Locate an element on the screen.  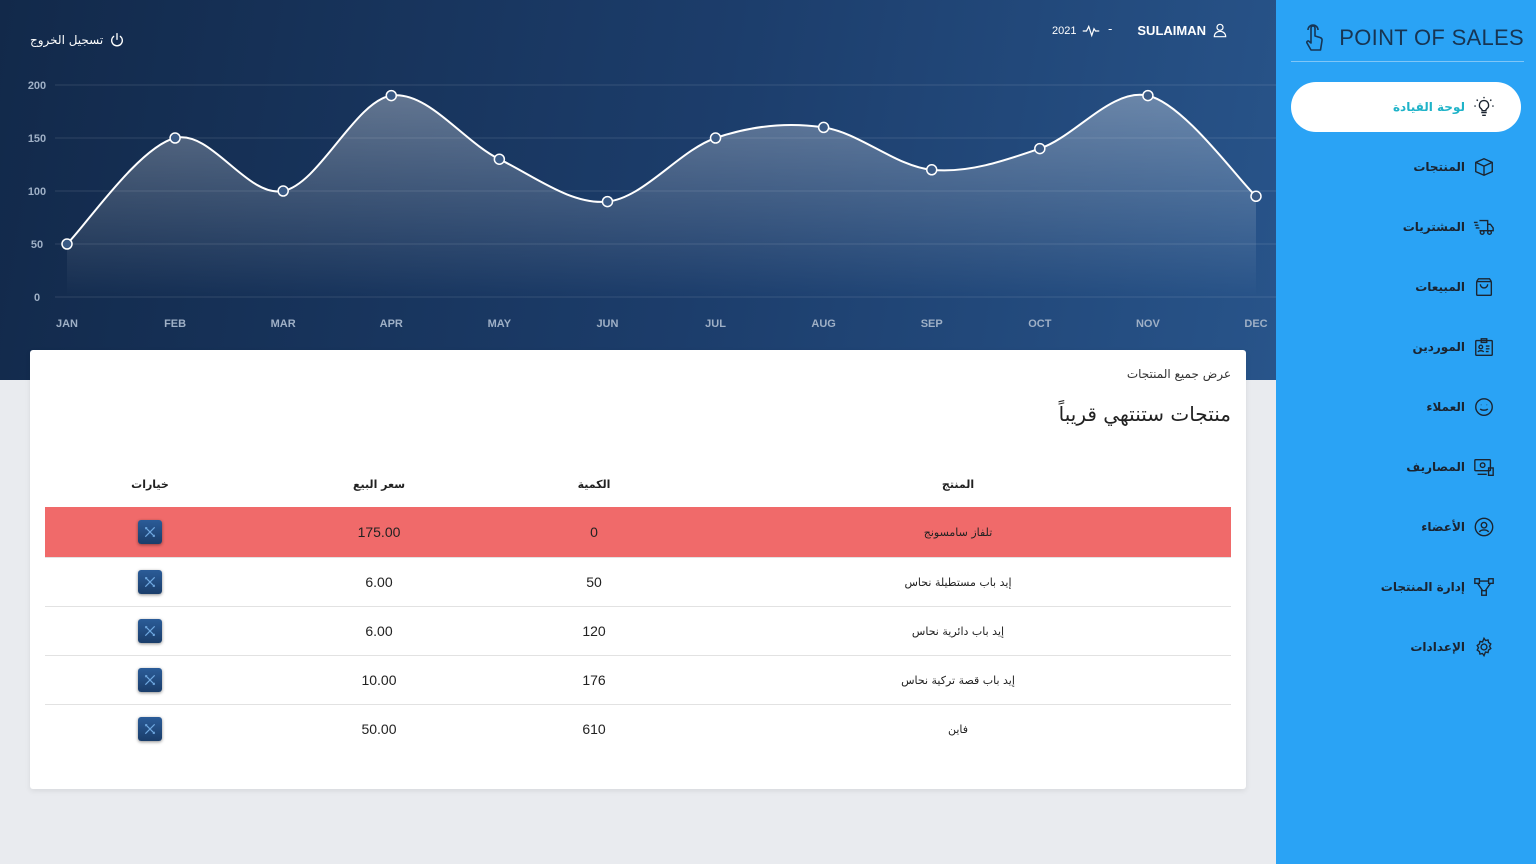
brand-title: POINT OF SALES is located at coordinates (1431, 37).